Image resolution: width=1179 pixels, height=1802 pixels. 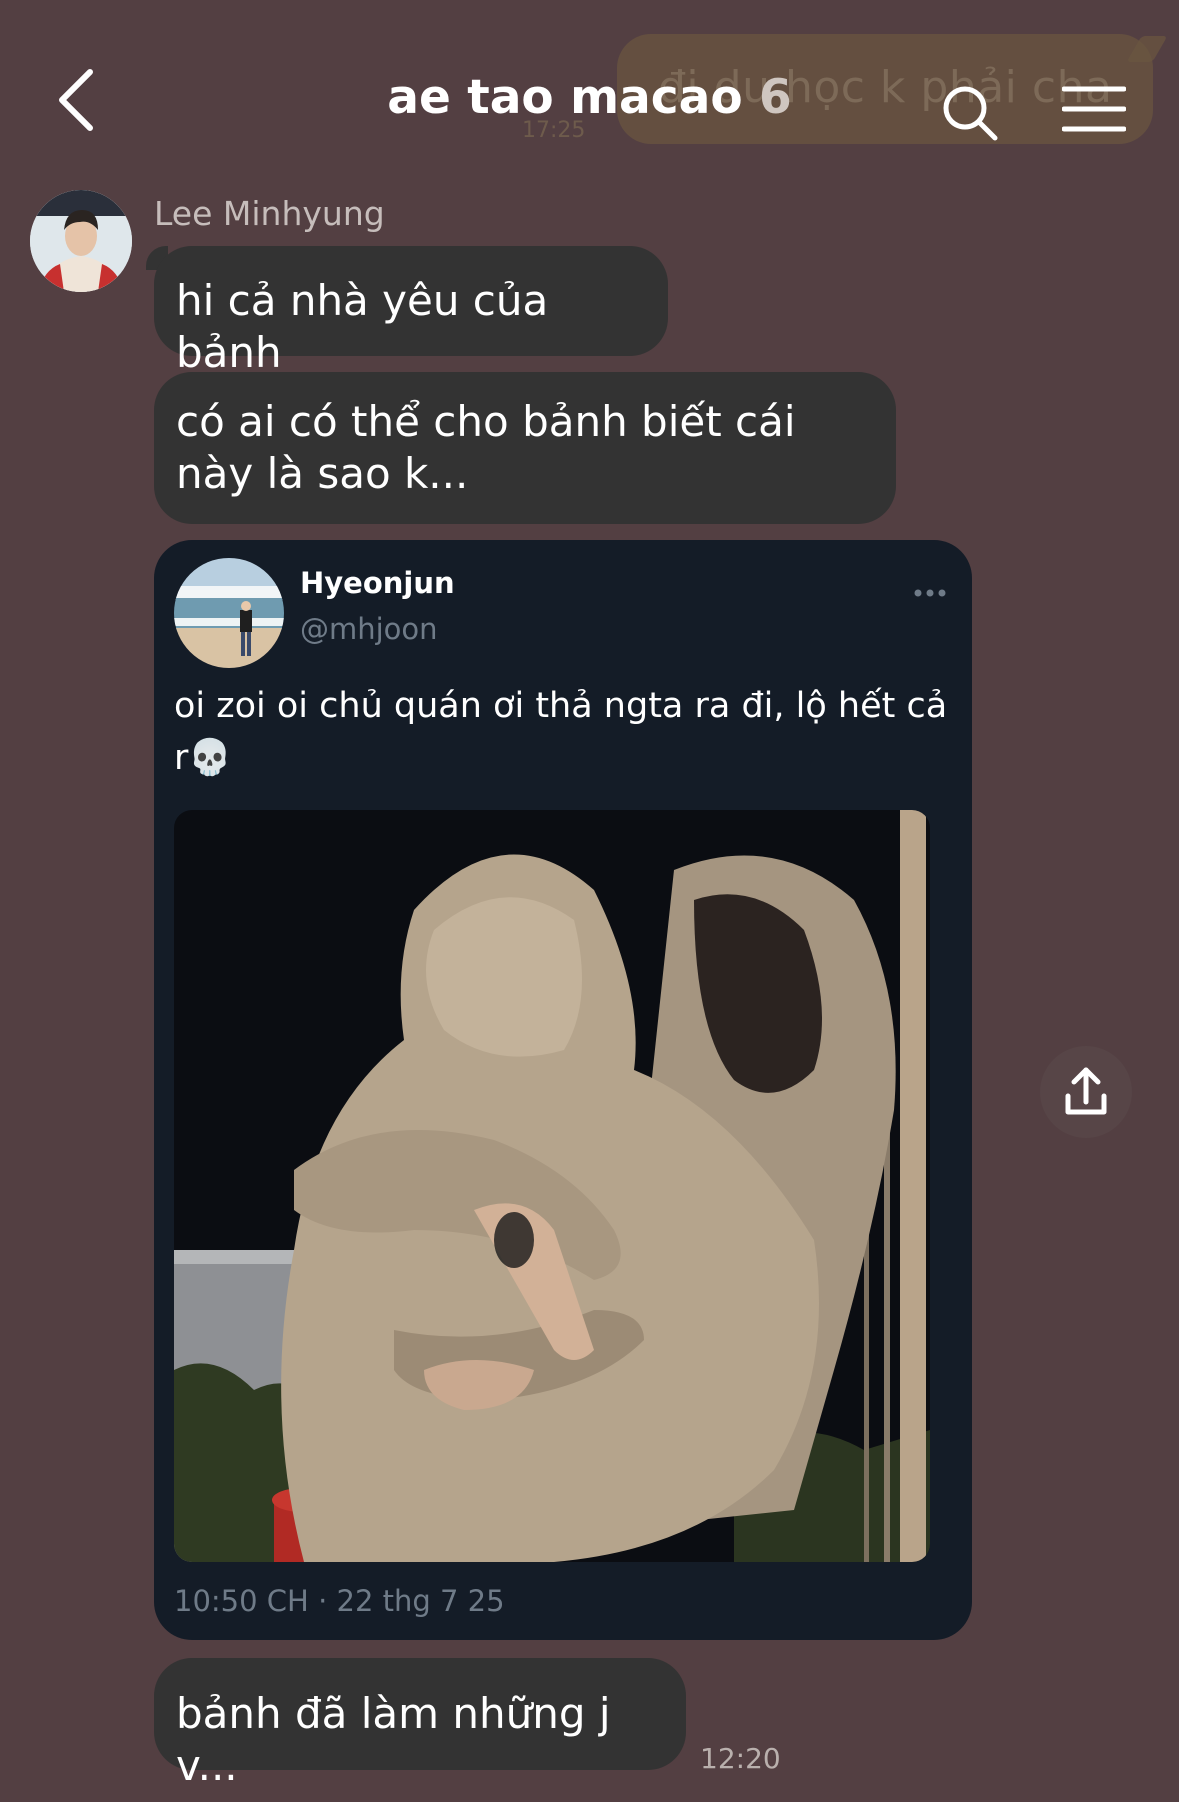 What do you see at coordinates (377, 583) in the screenshot?
I see `post-author-name: Hyeonjun` at bounding box center [377, 583].